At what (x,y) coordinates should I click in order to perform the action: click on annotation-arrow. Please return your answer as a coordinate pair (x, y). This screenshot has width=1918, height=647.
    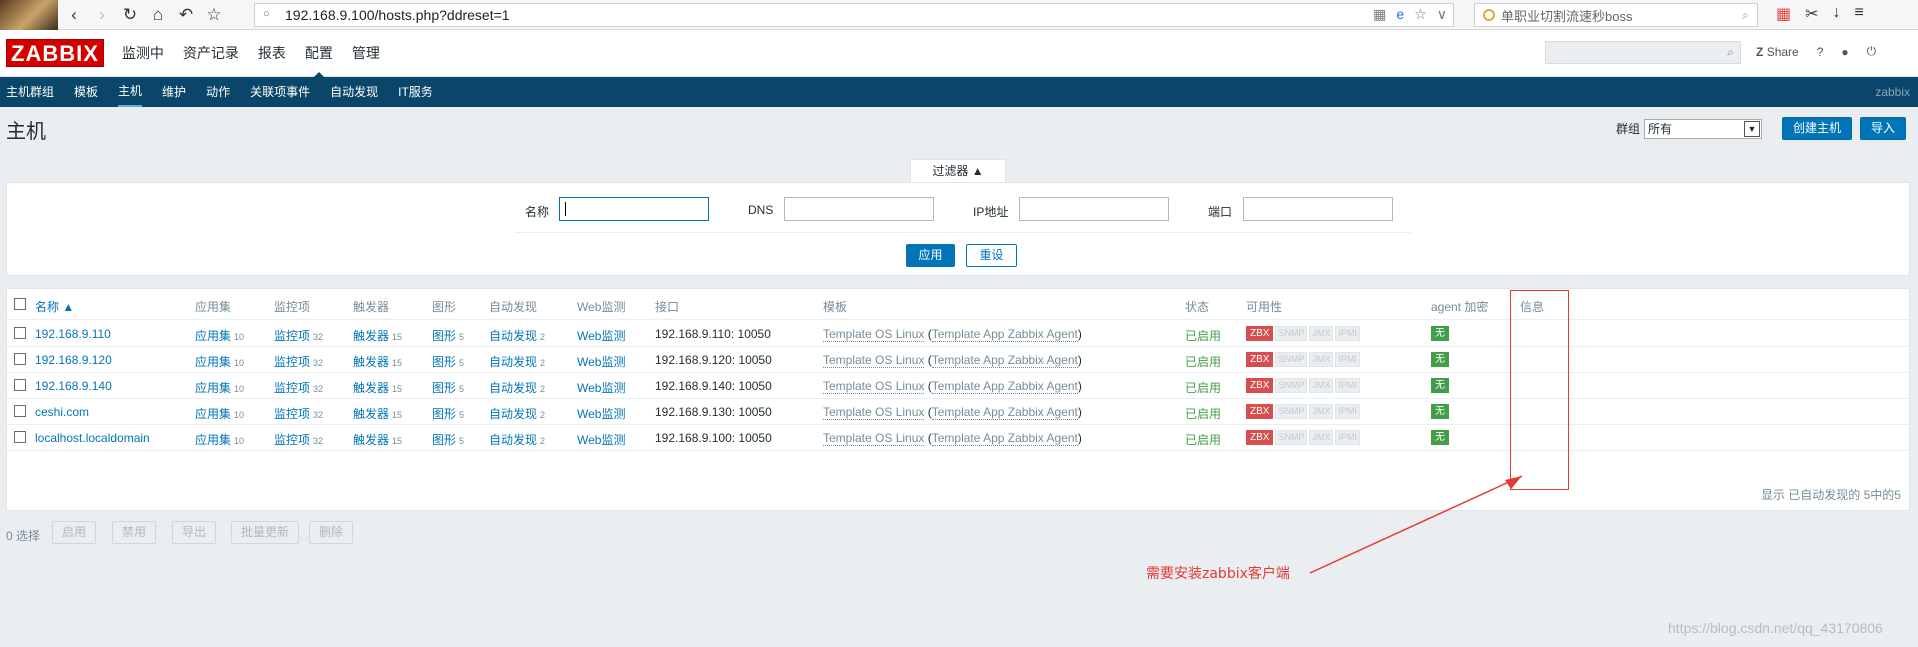
    Looking at the image, I should click on (1416, 524).